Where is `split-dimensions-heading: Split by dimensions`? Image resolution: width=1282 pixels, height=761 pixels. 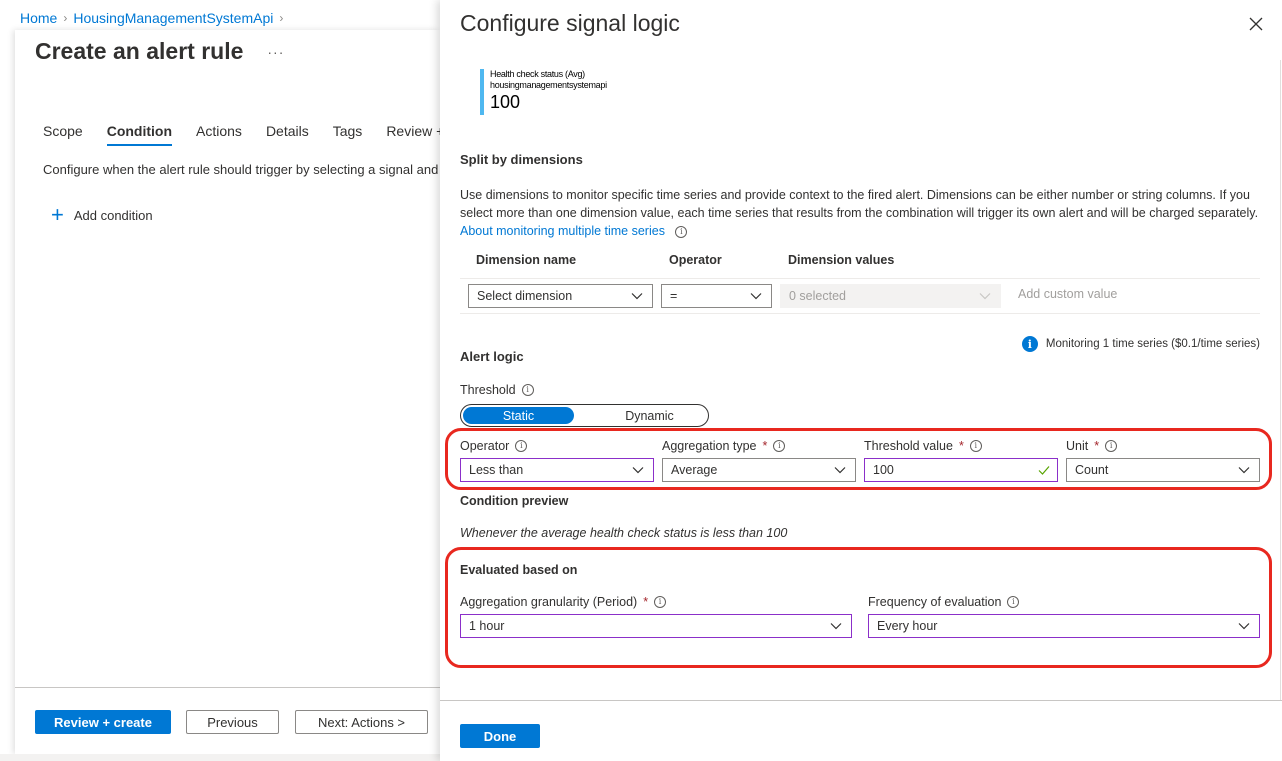 split-dimensions-heading: Split by dimensions is located at coordinates (521, 159).